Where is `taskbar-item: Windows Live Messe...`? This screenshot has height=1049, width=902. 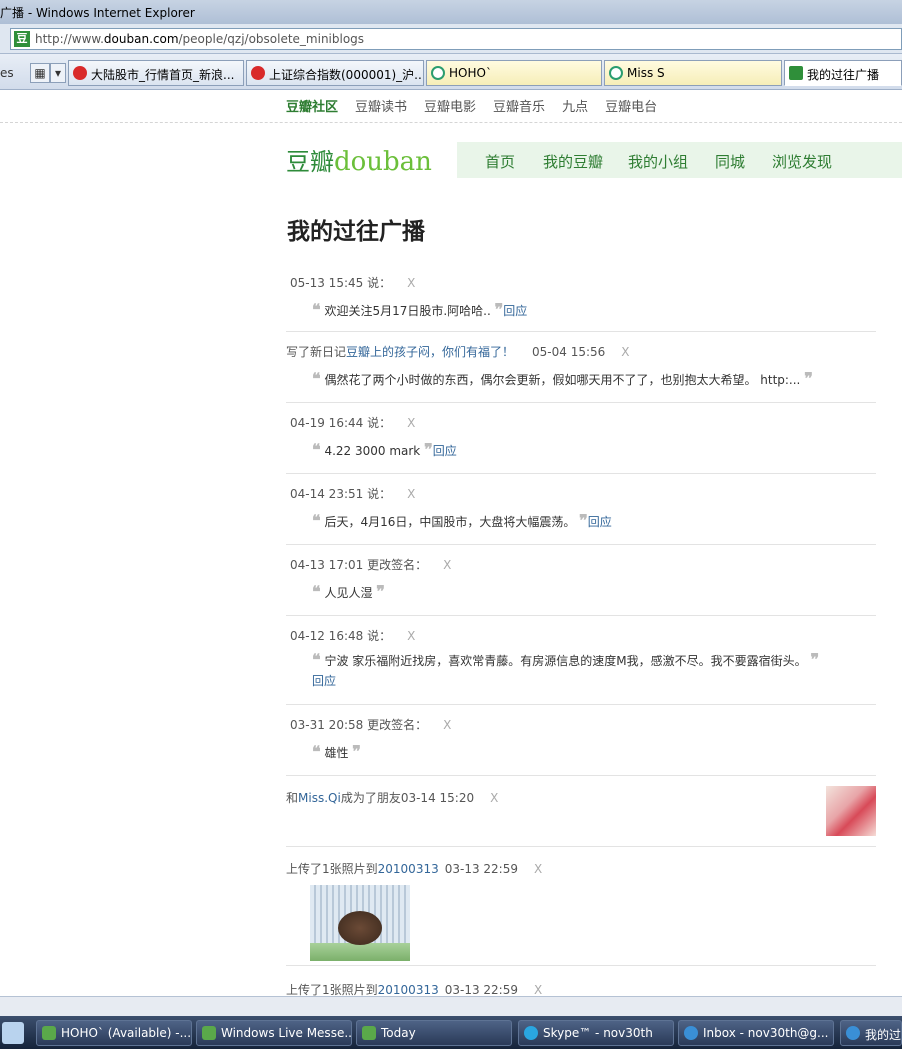
taskbar-item: Windows Live Messe... is located at coordinates (274, 1033).